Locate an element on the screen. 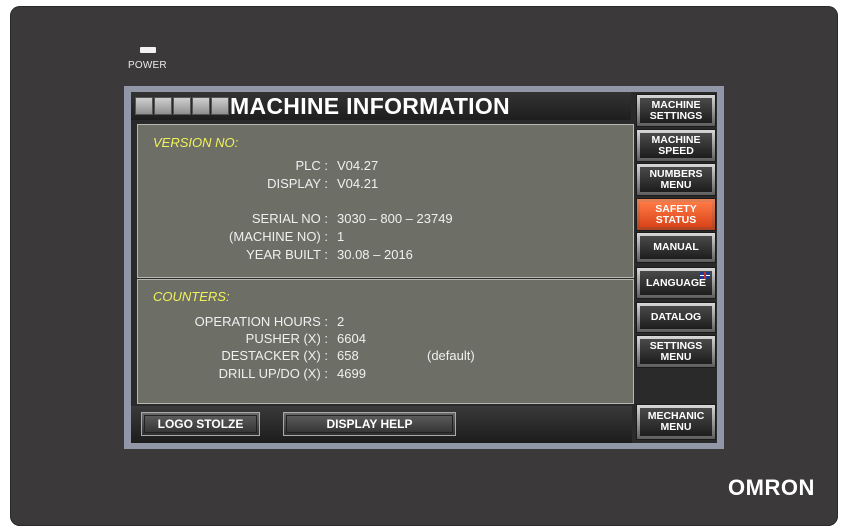  machine-no-label: (MACHINE NO) : is located at coordinates (278, 236).